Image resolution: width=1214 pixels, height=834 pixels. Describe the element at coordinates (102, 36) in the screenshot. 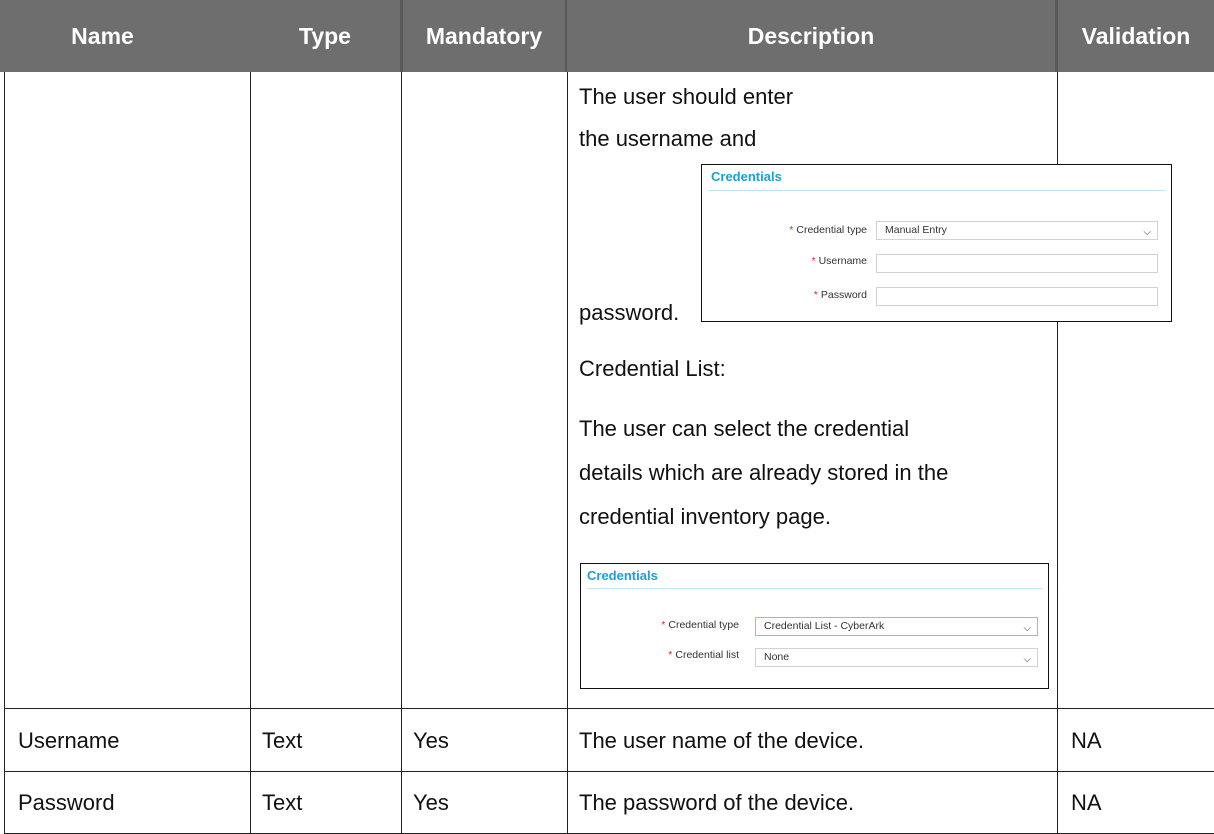

I see `header-name: Name` at that location.